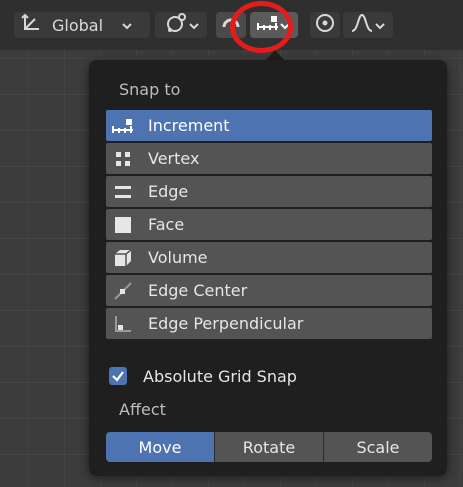  Describe the element at coordinates (275, 55) in the screenshot. I see `popover-pointer` at that location.